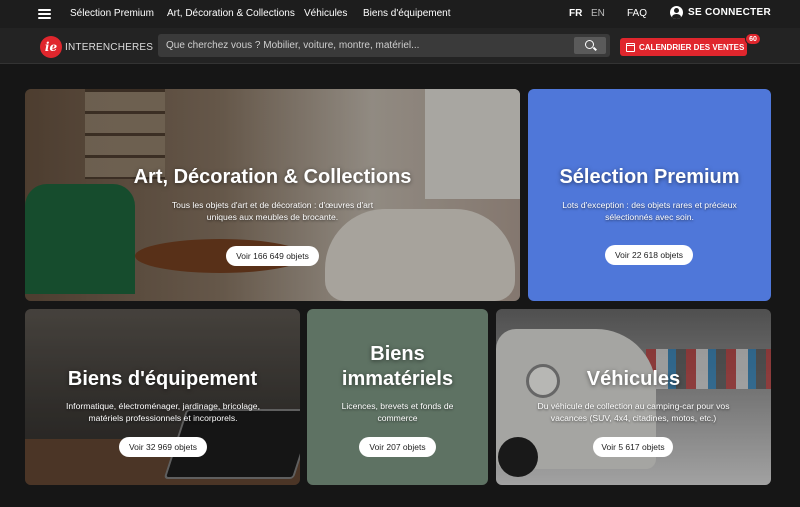 The height and width of the screenshot is (507, 800). I want to click on menu-icon, so click(44, 14).